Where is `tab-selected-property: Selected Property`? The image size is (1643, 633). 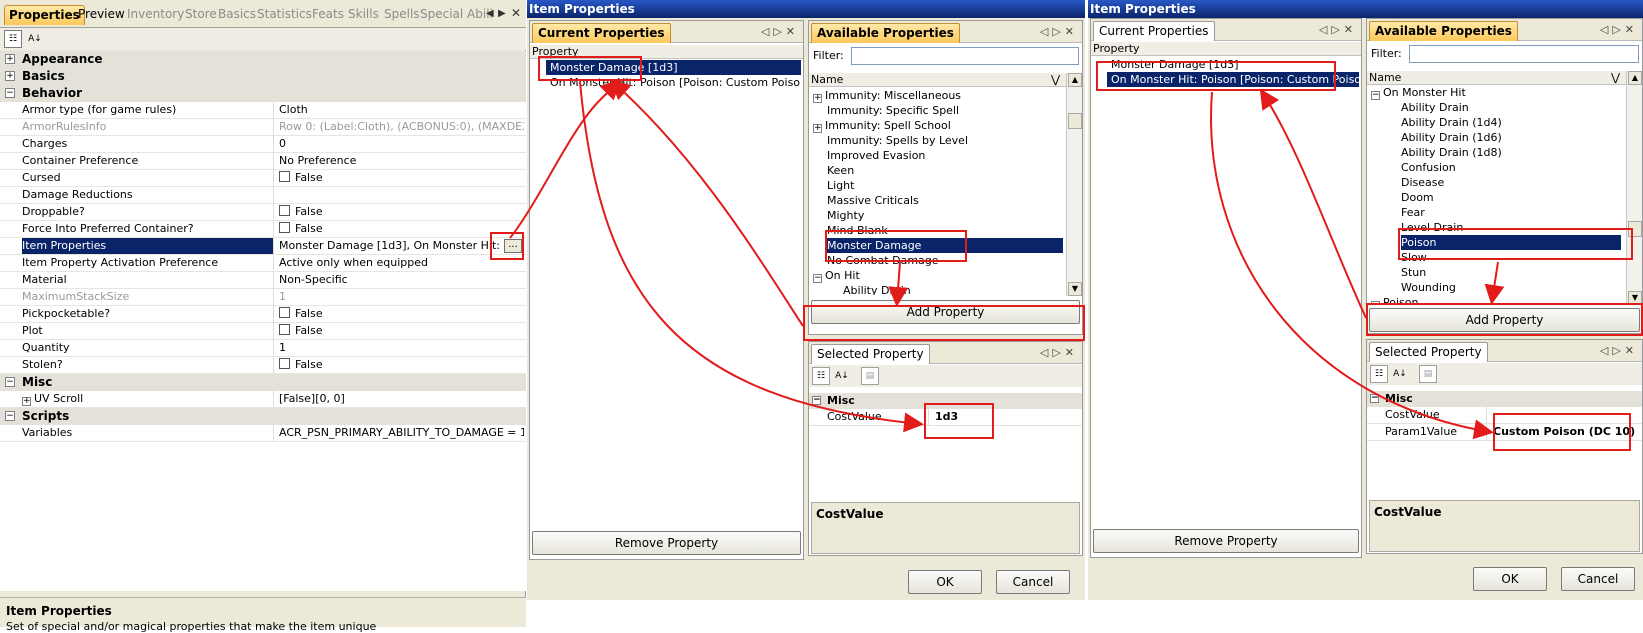
tab-selected-property: Selected Property is located at coordinates (1428, 352).